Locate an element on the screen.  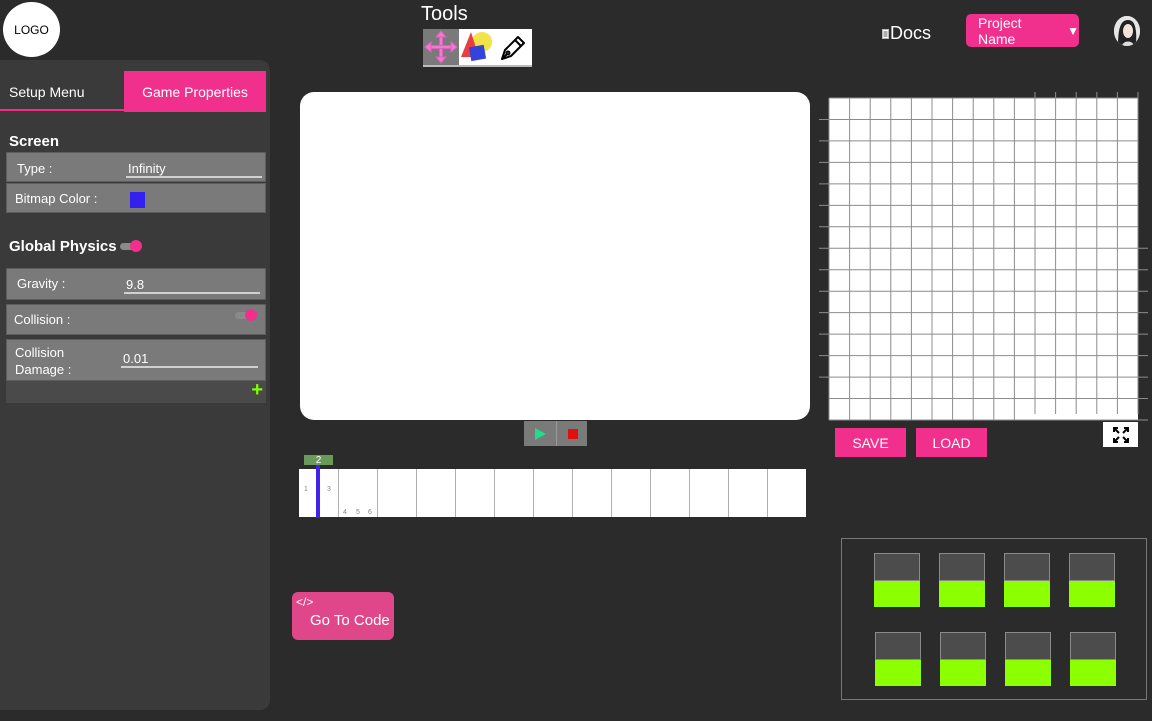
chevron-down-icon: ▼ is located at coordinates (1073, 30).